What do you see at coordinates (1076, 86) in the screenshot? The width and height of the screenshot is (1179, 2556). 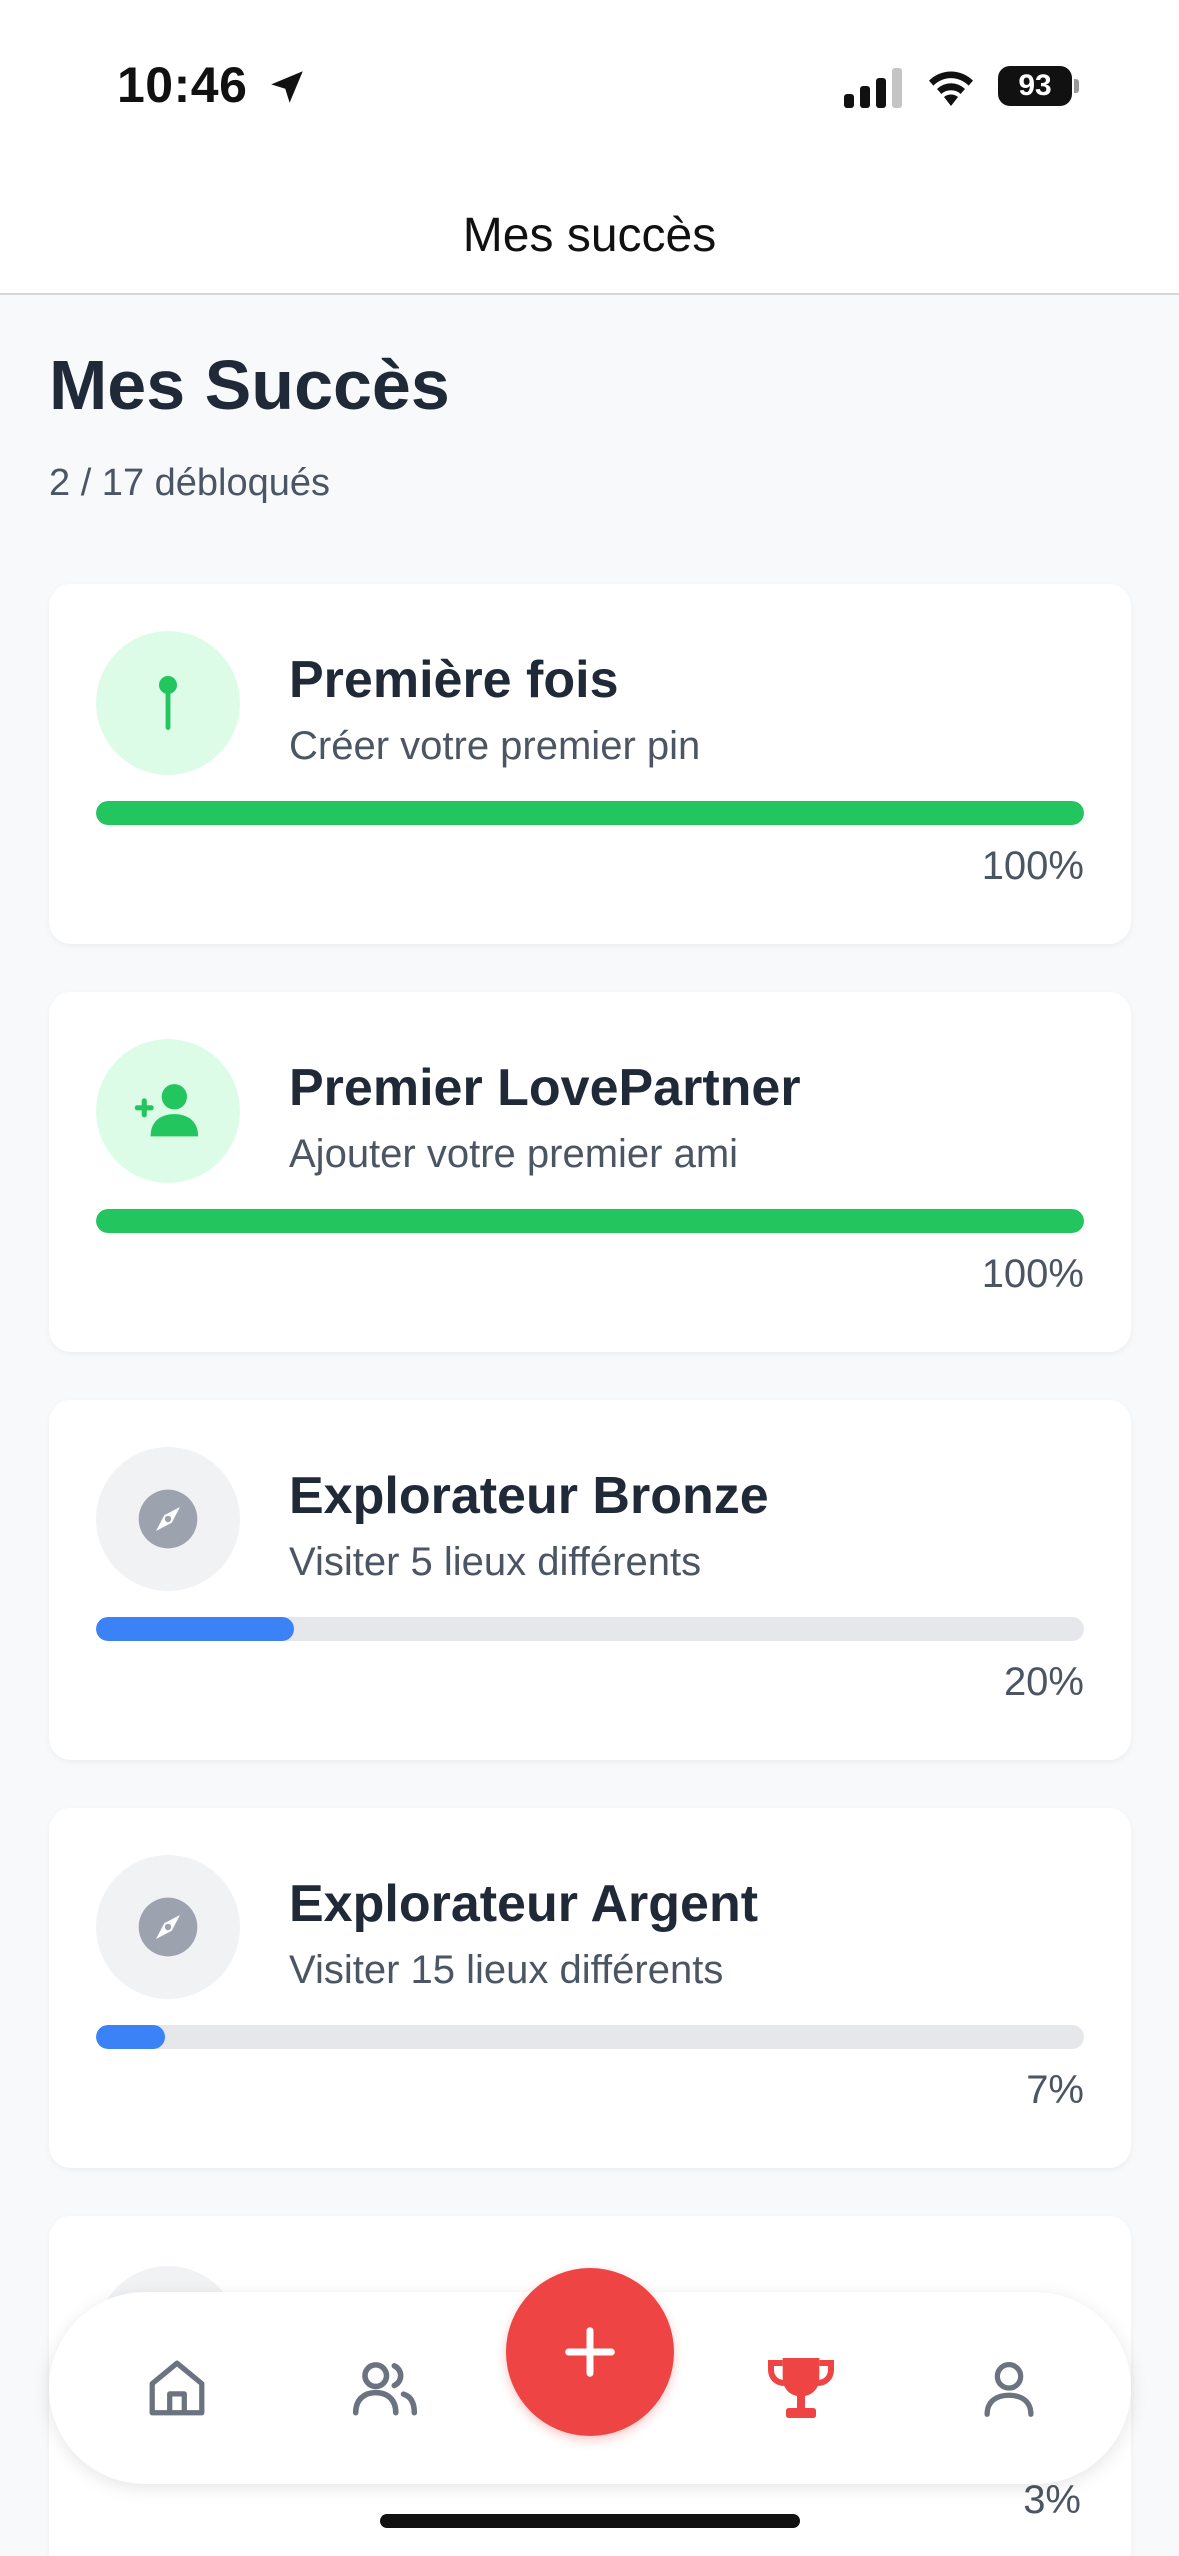 I see `battery-cap` at bounding box center [1076, 86].